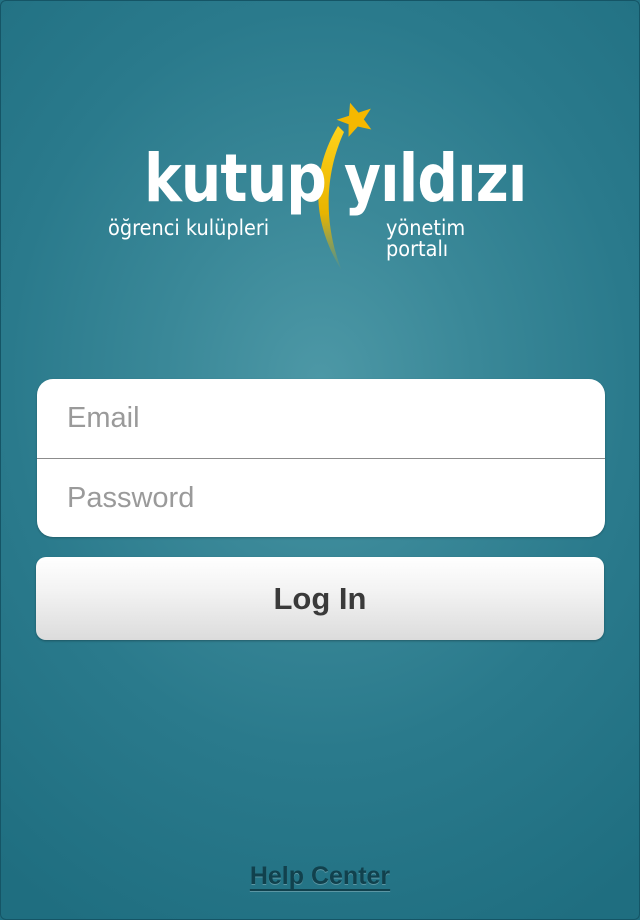 Image resolution: width=640 pixels, height=920 pixels. Describe the element at coordinates (321, 498) in the screenshot. I see `password-field` at that location.